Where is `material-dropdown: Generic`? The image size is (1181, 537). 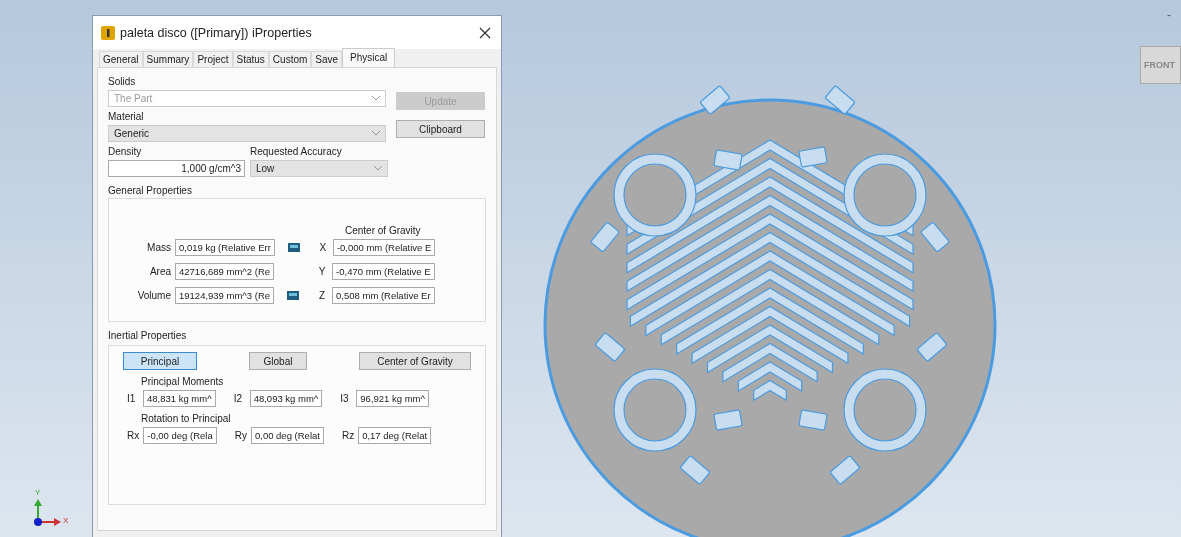
material-dropdown: Generic is located at coordinates (247, 133).